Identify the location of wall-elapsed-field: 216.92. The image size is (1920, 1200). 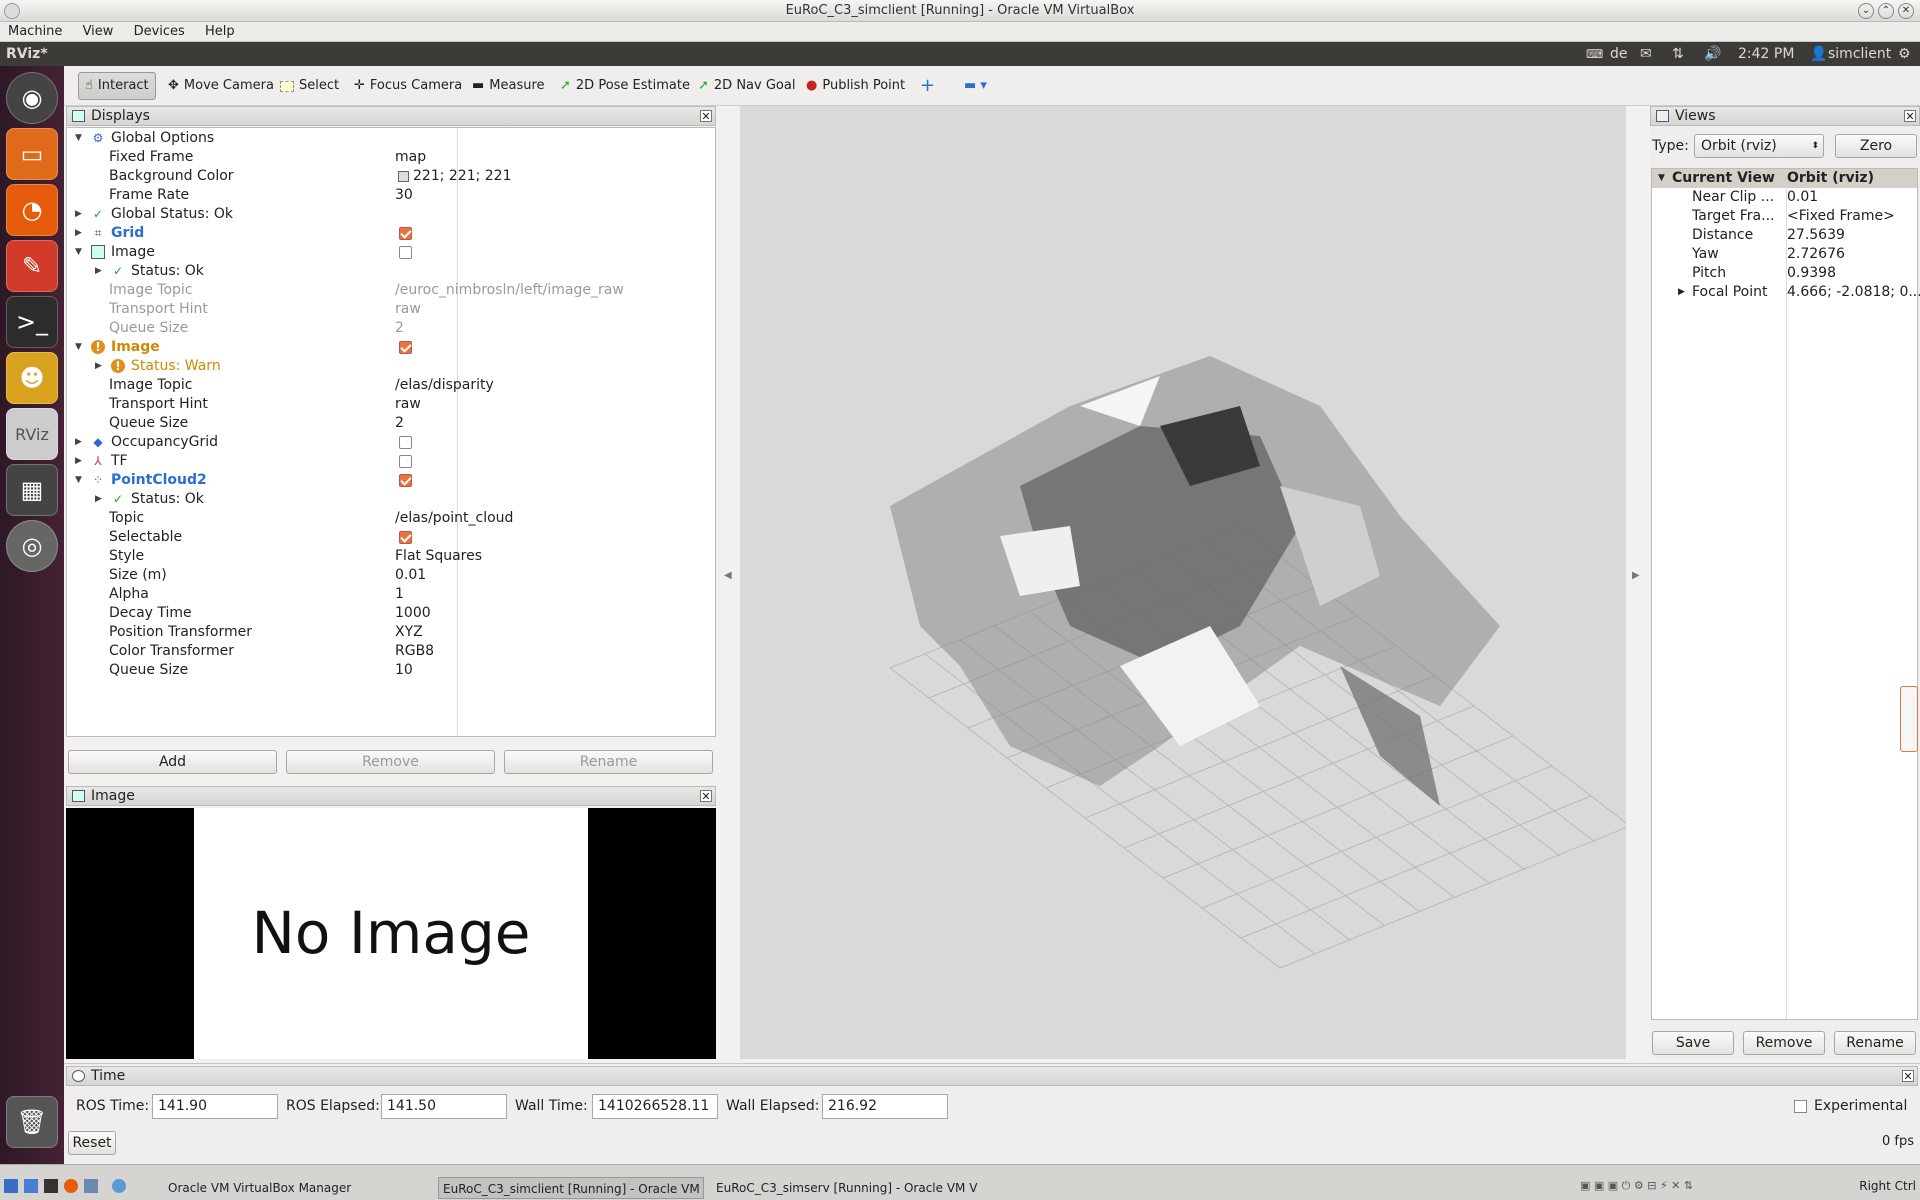
(885, 1106).